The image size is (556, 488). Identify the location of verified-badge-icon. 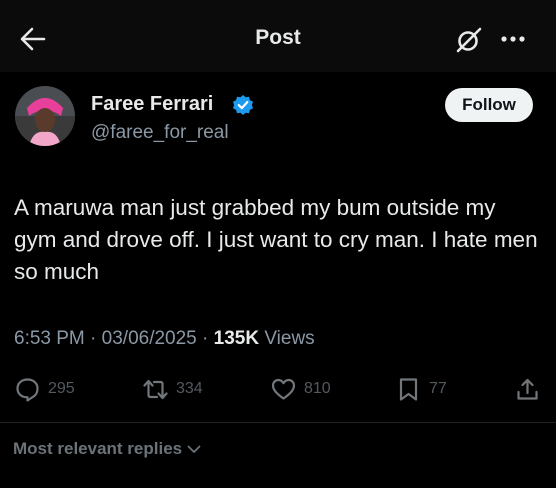
(243, 105).